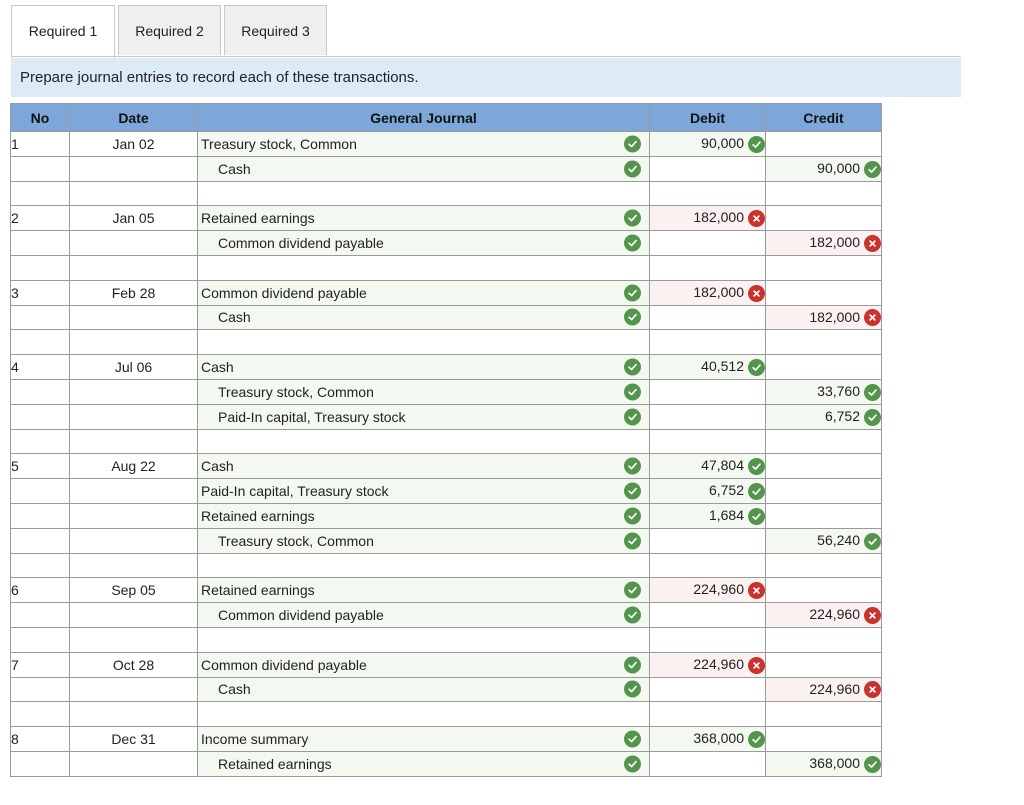 The width and height of the screenshot is (1024, 805). I want to click on tab-required-3: Required 3, so click(275, 30).